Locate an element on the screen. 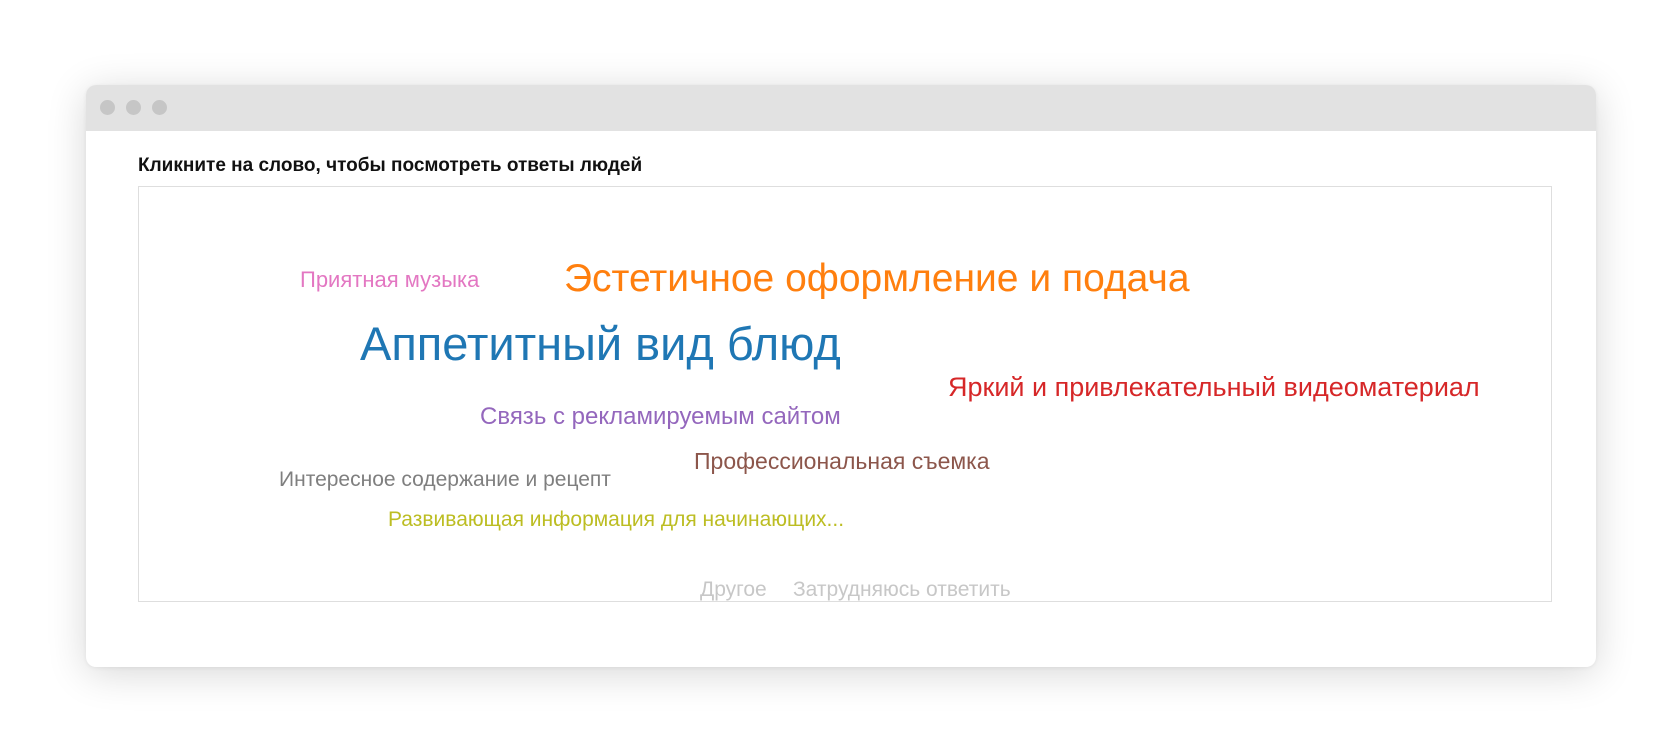 This screenshot has height=750, width=1680. cloud-word-other: Другое is located at coordinates (733, 589).